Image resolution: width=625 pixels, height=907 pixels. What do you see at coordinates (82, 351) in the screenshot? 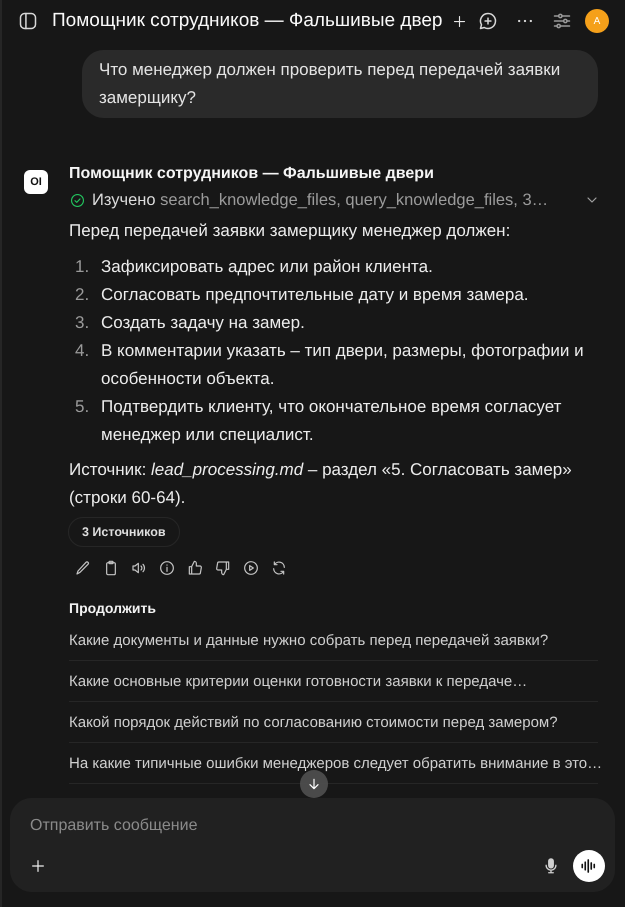
I see `list-number: 4.` at bounding box center [82, 351].